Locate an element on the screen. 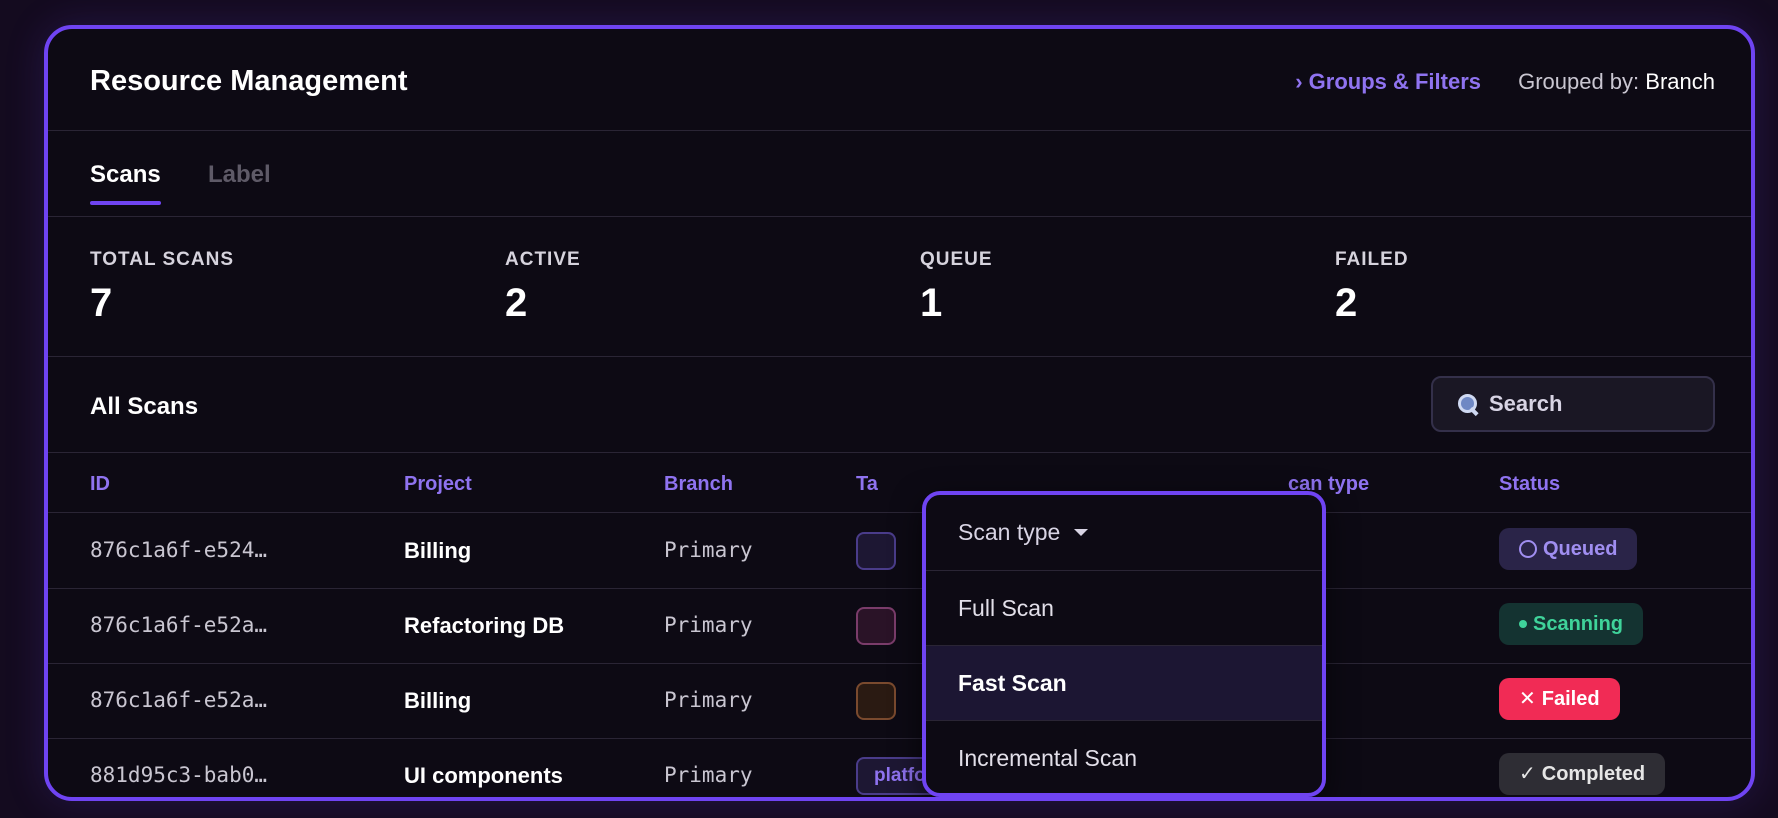 The width and height of the screenshot is (1778, 818). dot-icon is located at coordinates (1523, 624).